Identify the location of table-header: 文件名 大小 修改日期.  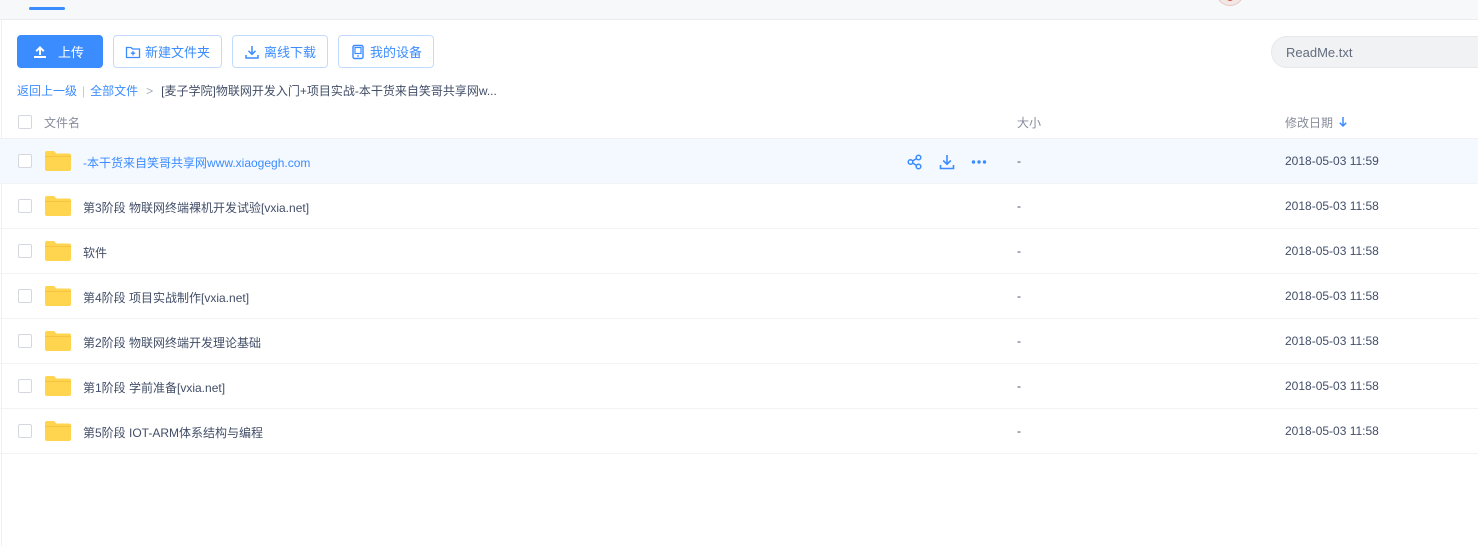
(739, 122).